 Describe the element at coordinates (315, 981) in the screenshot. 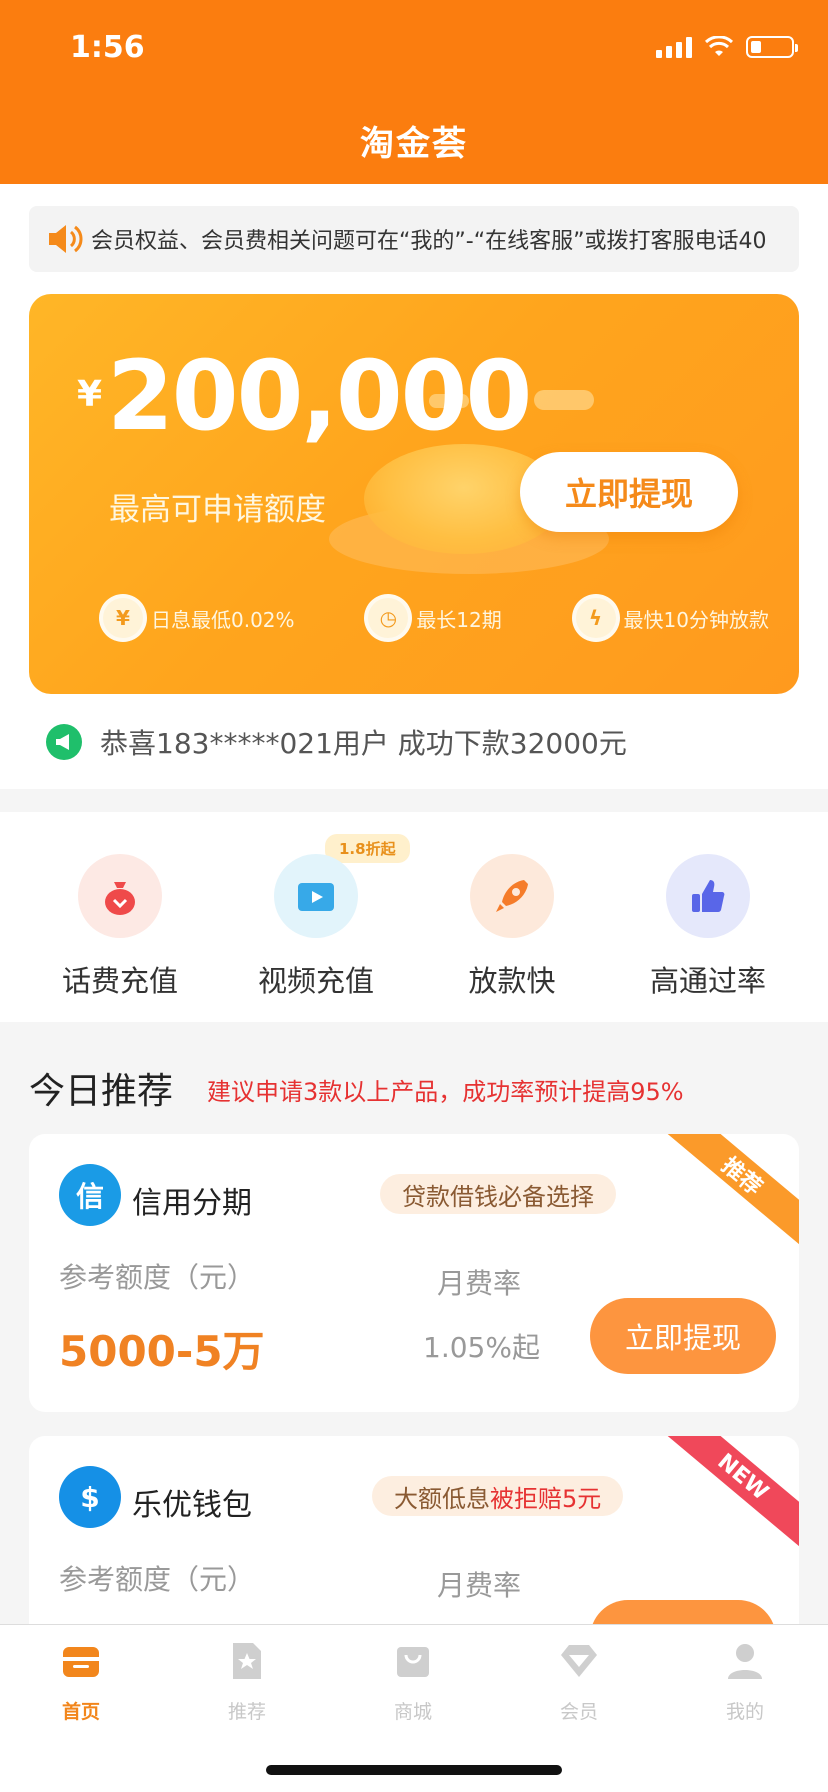

I see `quick-item-label: 视频充值` at that location.